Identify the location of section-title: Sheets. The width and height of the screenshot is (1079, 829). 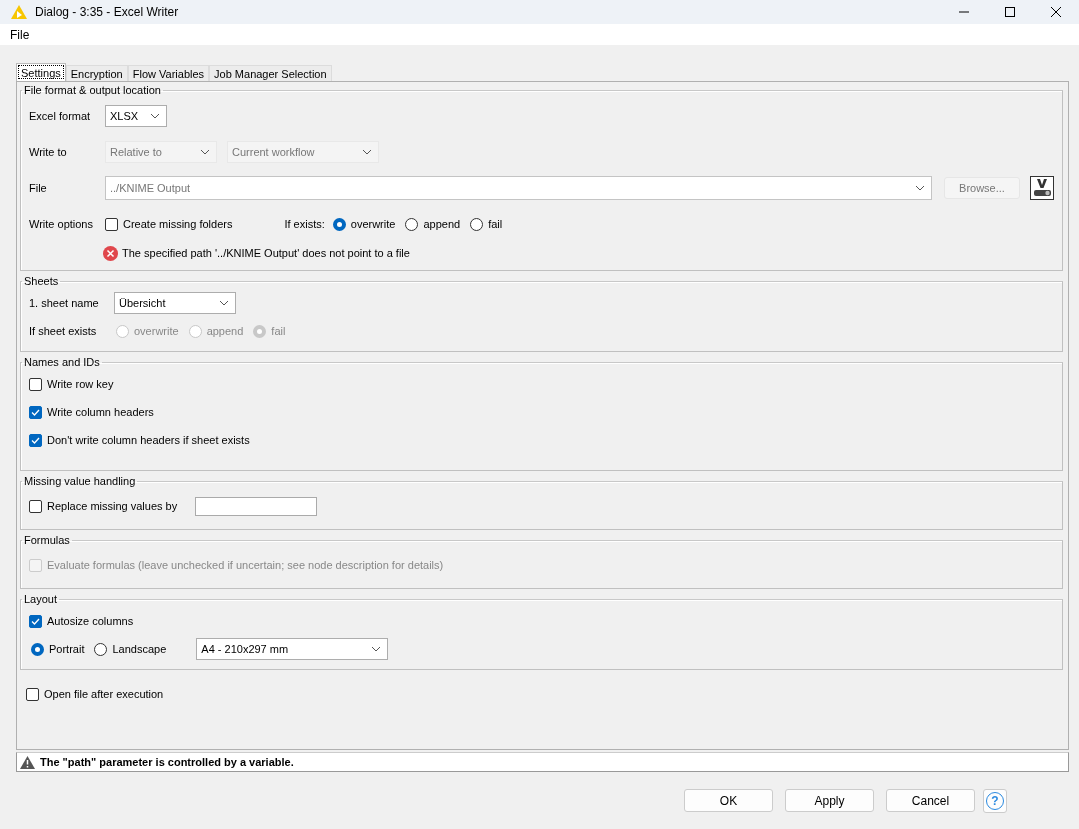
(41, 281).